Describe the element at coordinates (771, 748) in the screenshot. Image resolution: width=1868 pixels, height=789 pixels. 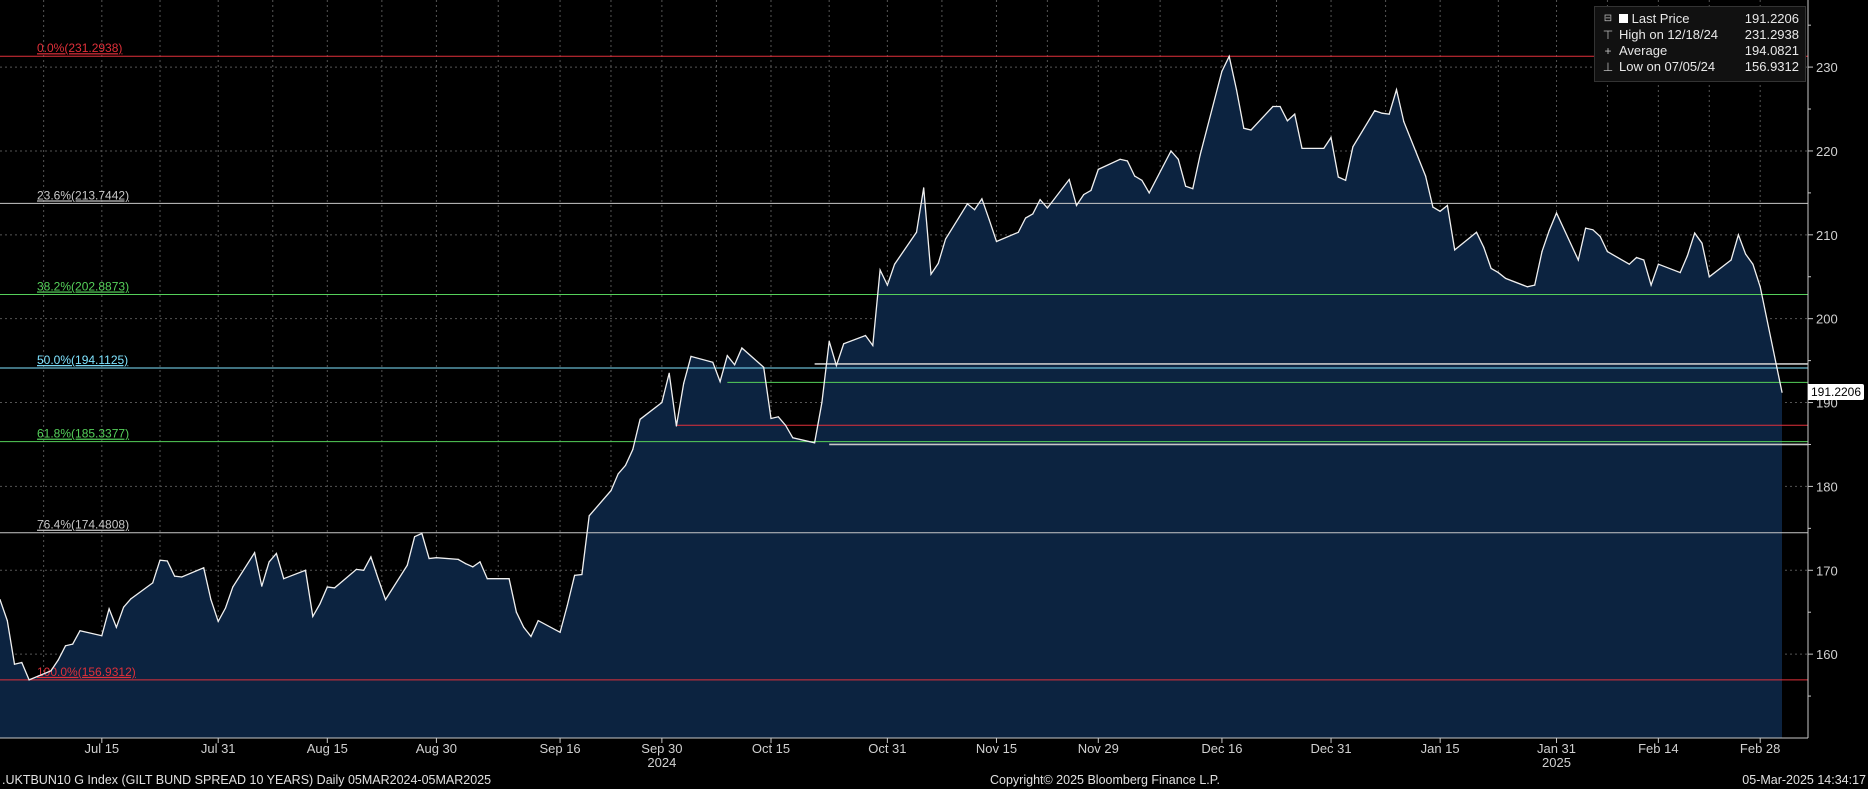
I see `x-tick-label: Oct 15` at that location.